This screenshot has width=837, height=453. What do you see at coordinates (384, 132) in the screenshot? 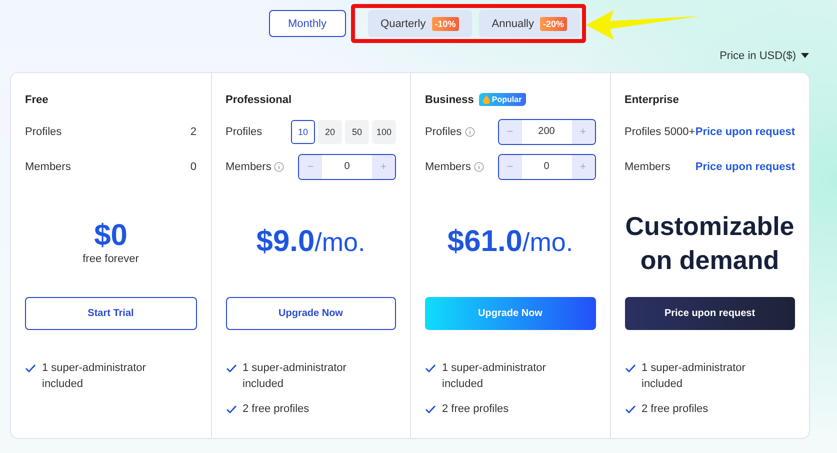
I see `profile-option: 100` at bounding box center [384, 132].